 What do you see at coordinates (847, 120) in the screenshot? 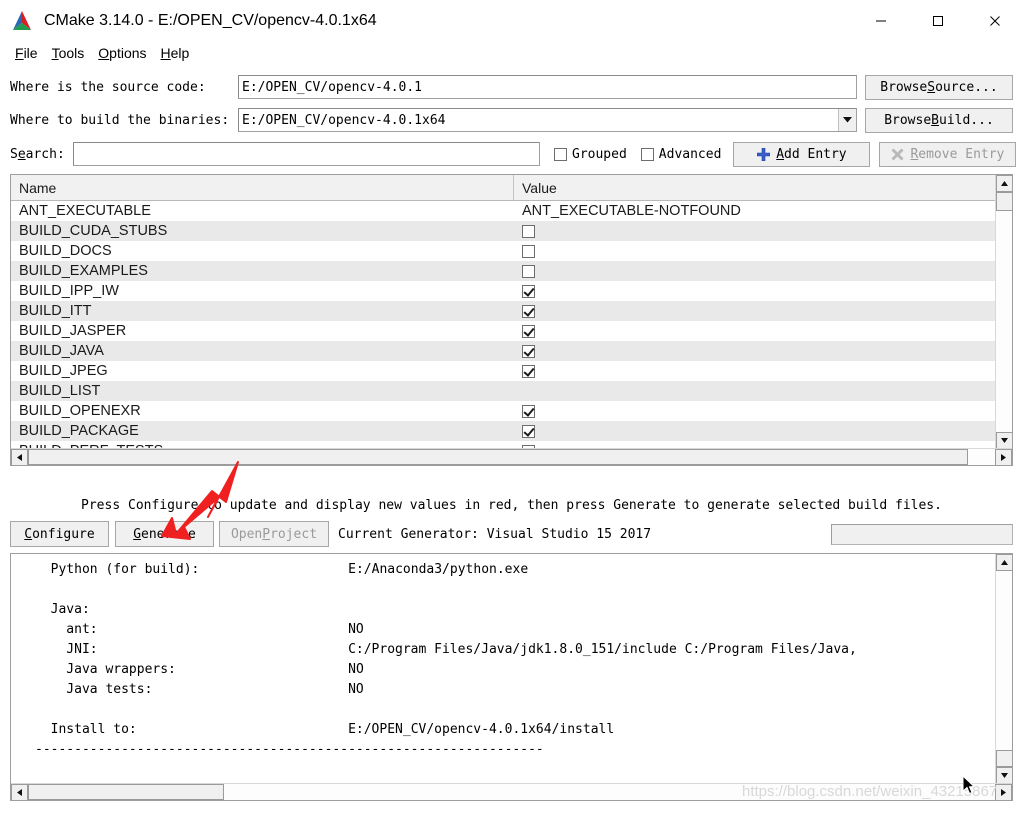
I see `chevron-down-icon` at bounding box center [847, 120].